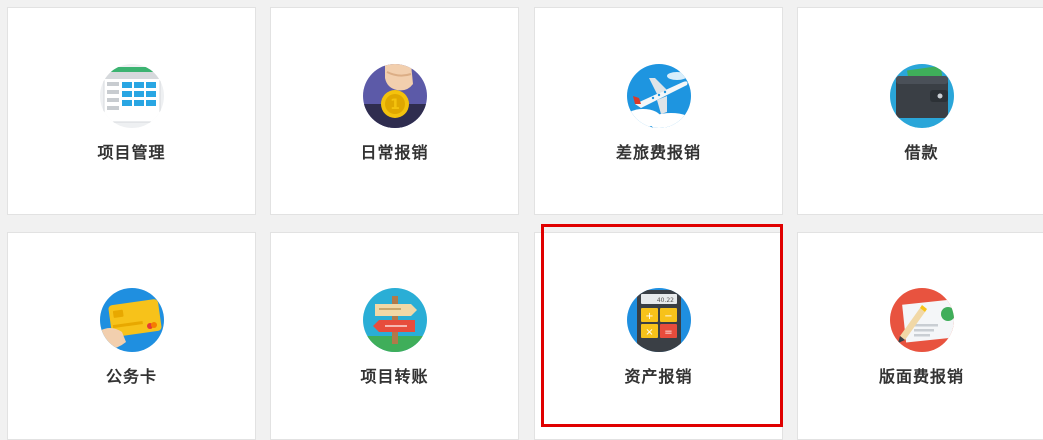  What do you see at coordinates (921, 152) in the screenshot?
I see `tile-label: 借款` at bounding box center [921, 152].